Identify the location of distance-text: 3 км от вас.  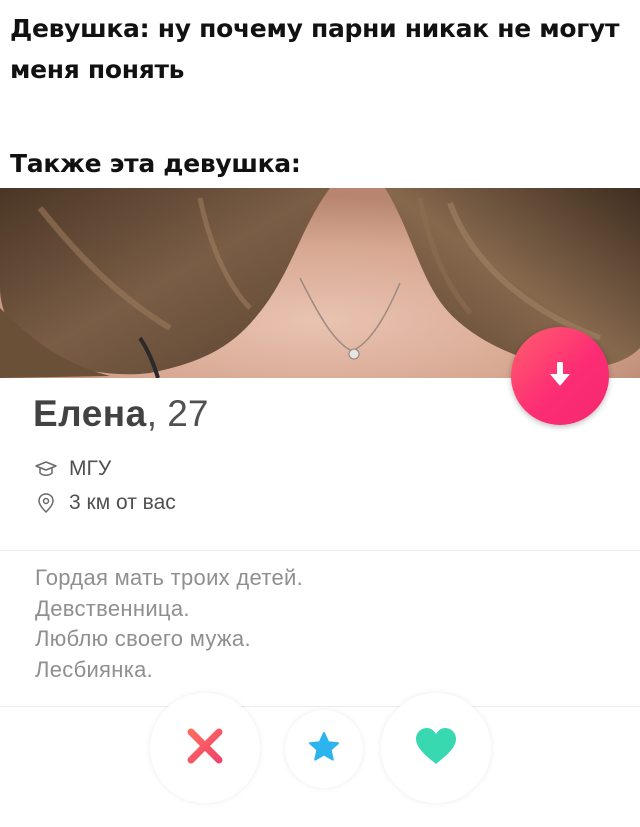
(122, 502).